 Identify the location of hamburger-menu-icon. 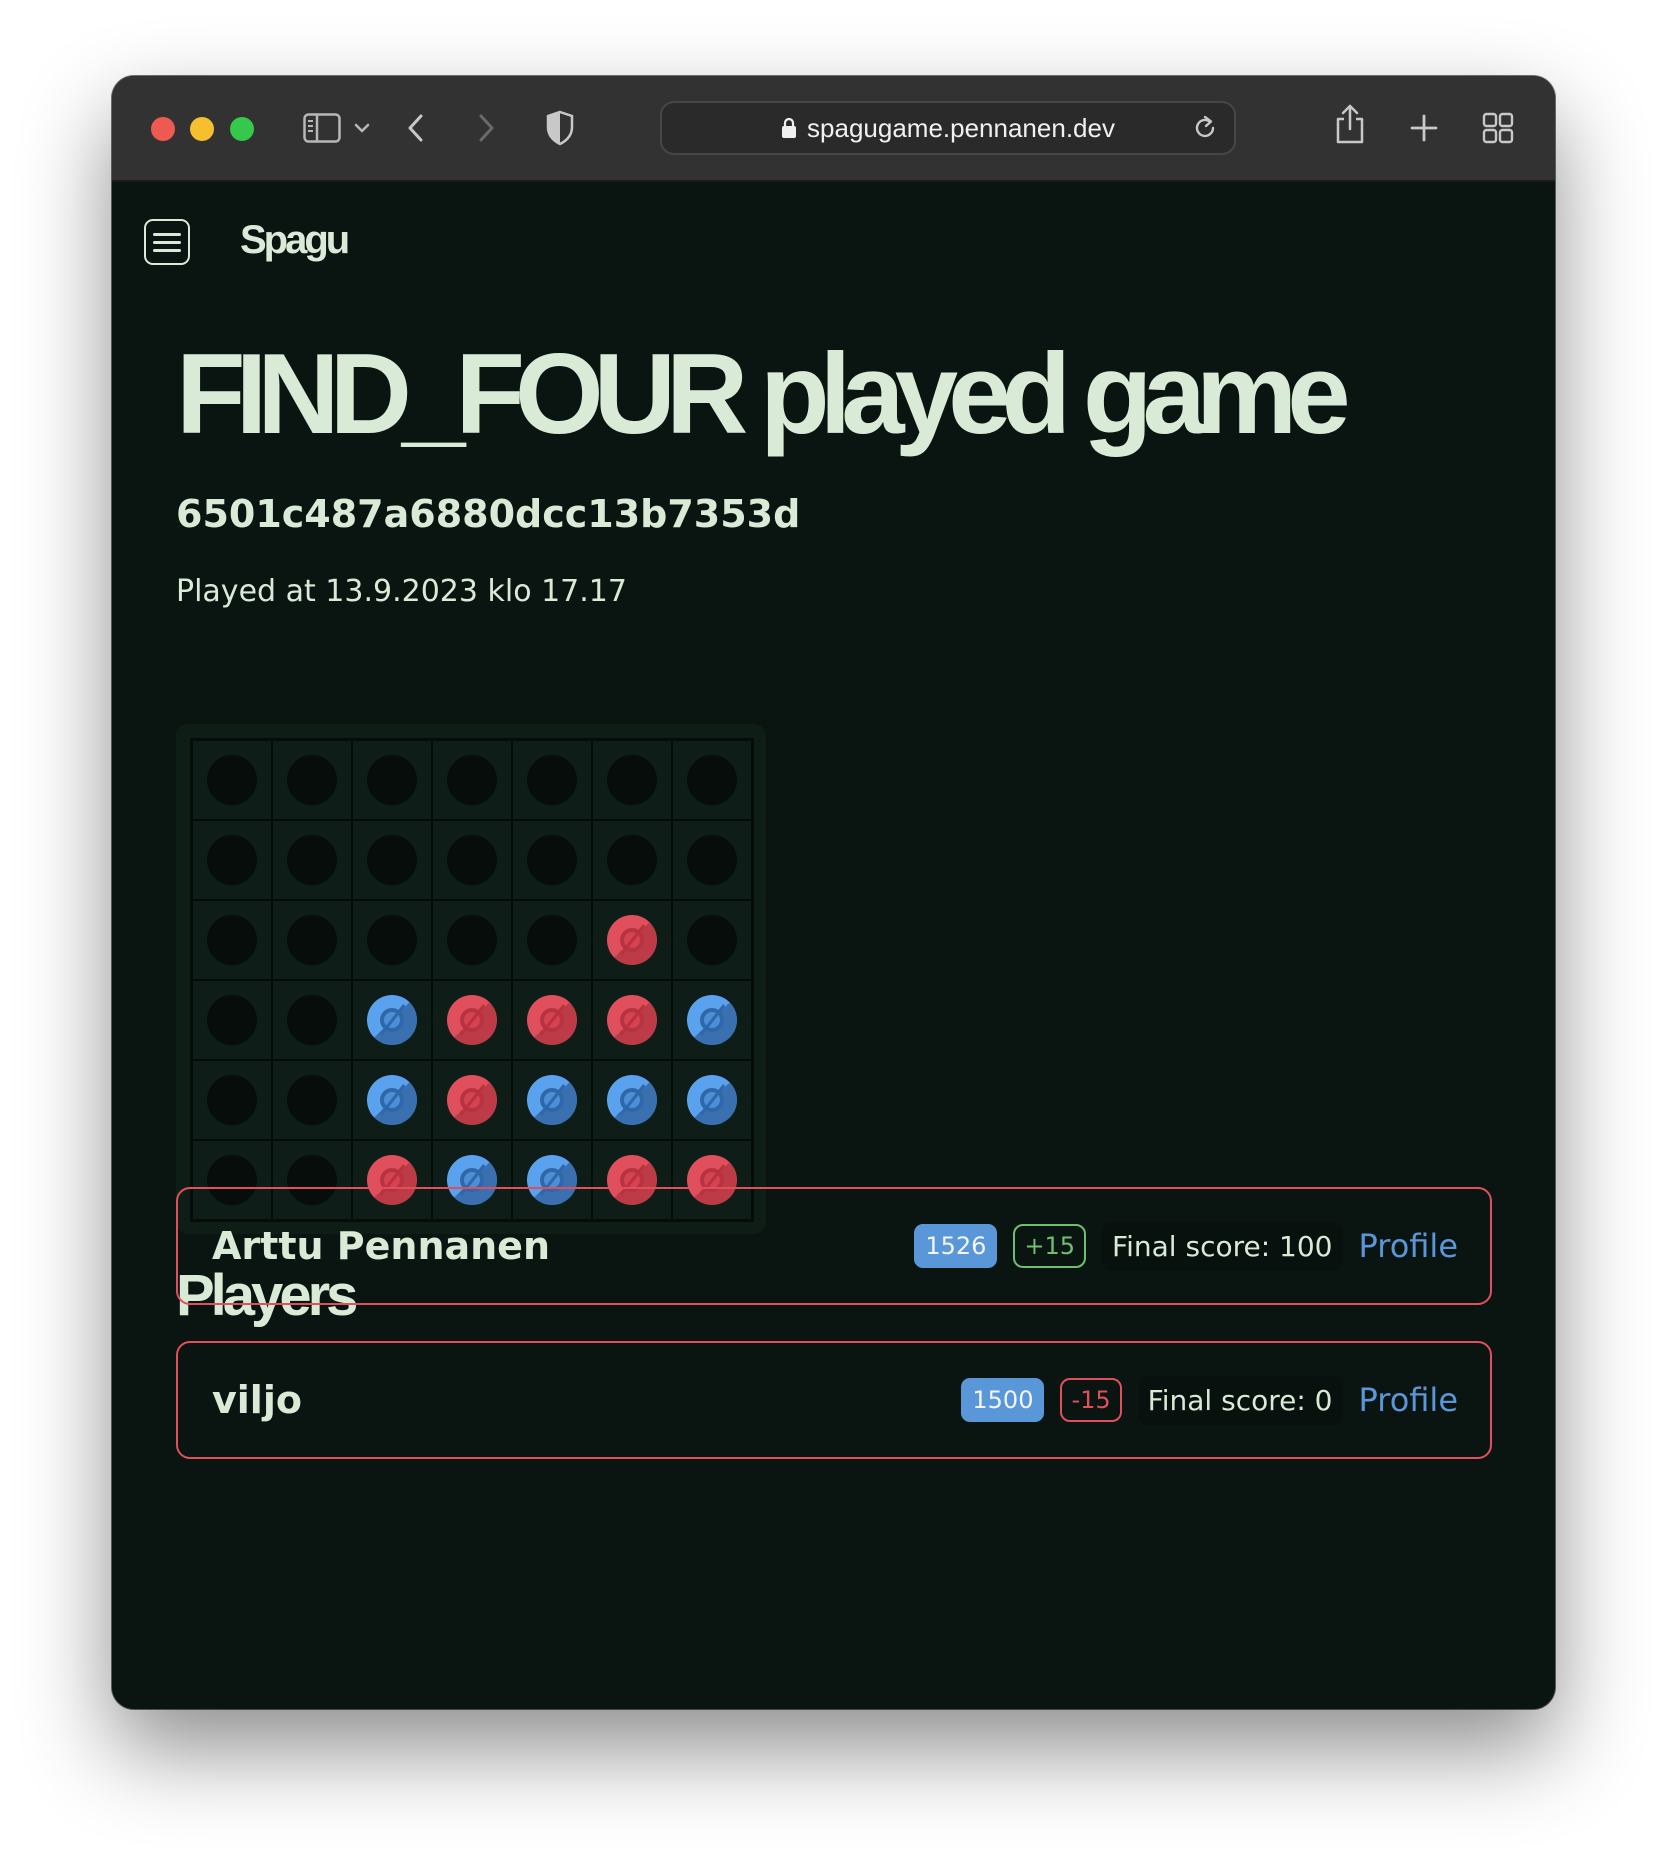
(167, 242).